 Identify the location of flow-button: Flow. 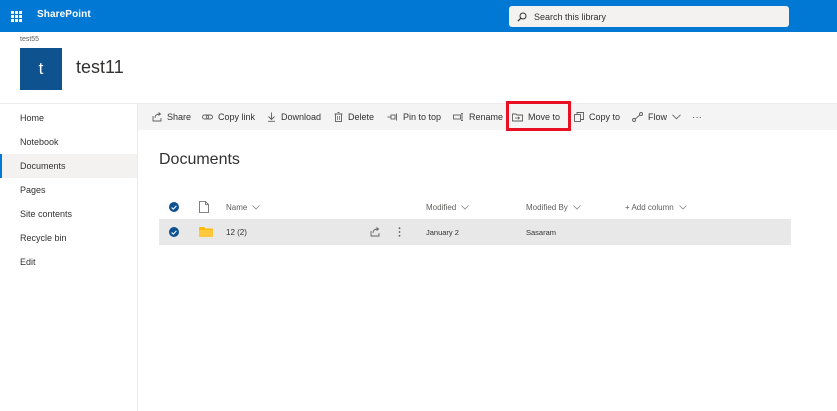
(656, 117).